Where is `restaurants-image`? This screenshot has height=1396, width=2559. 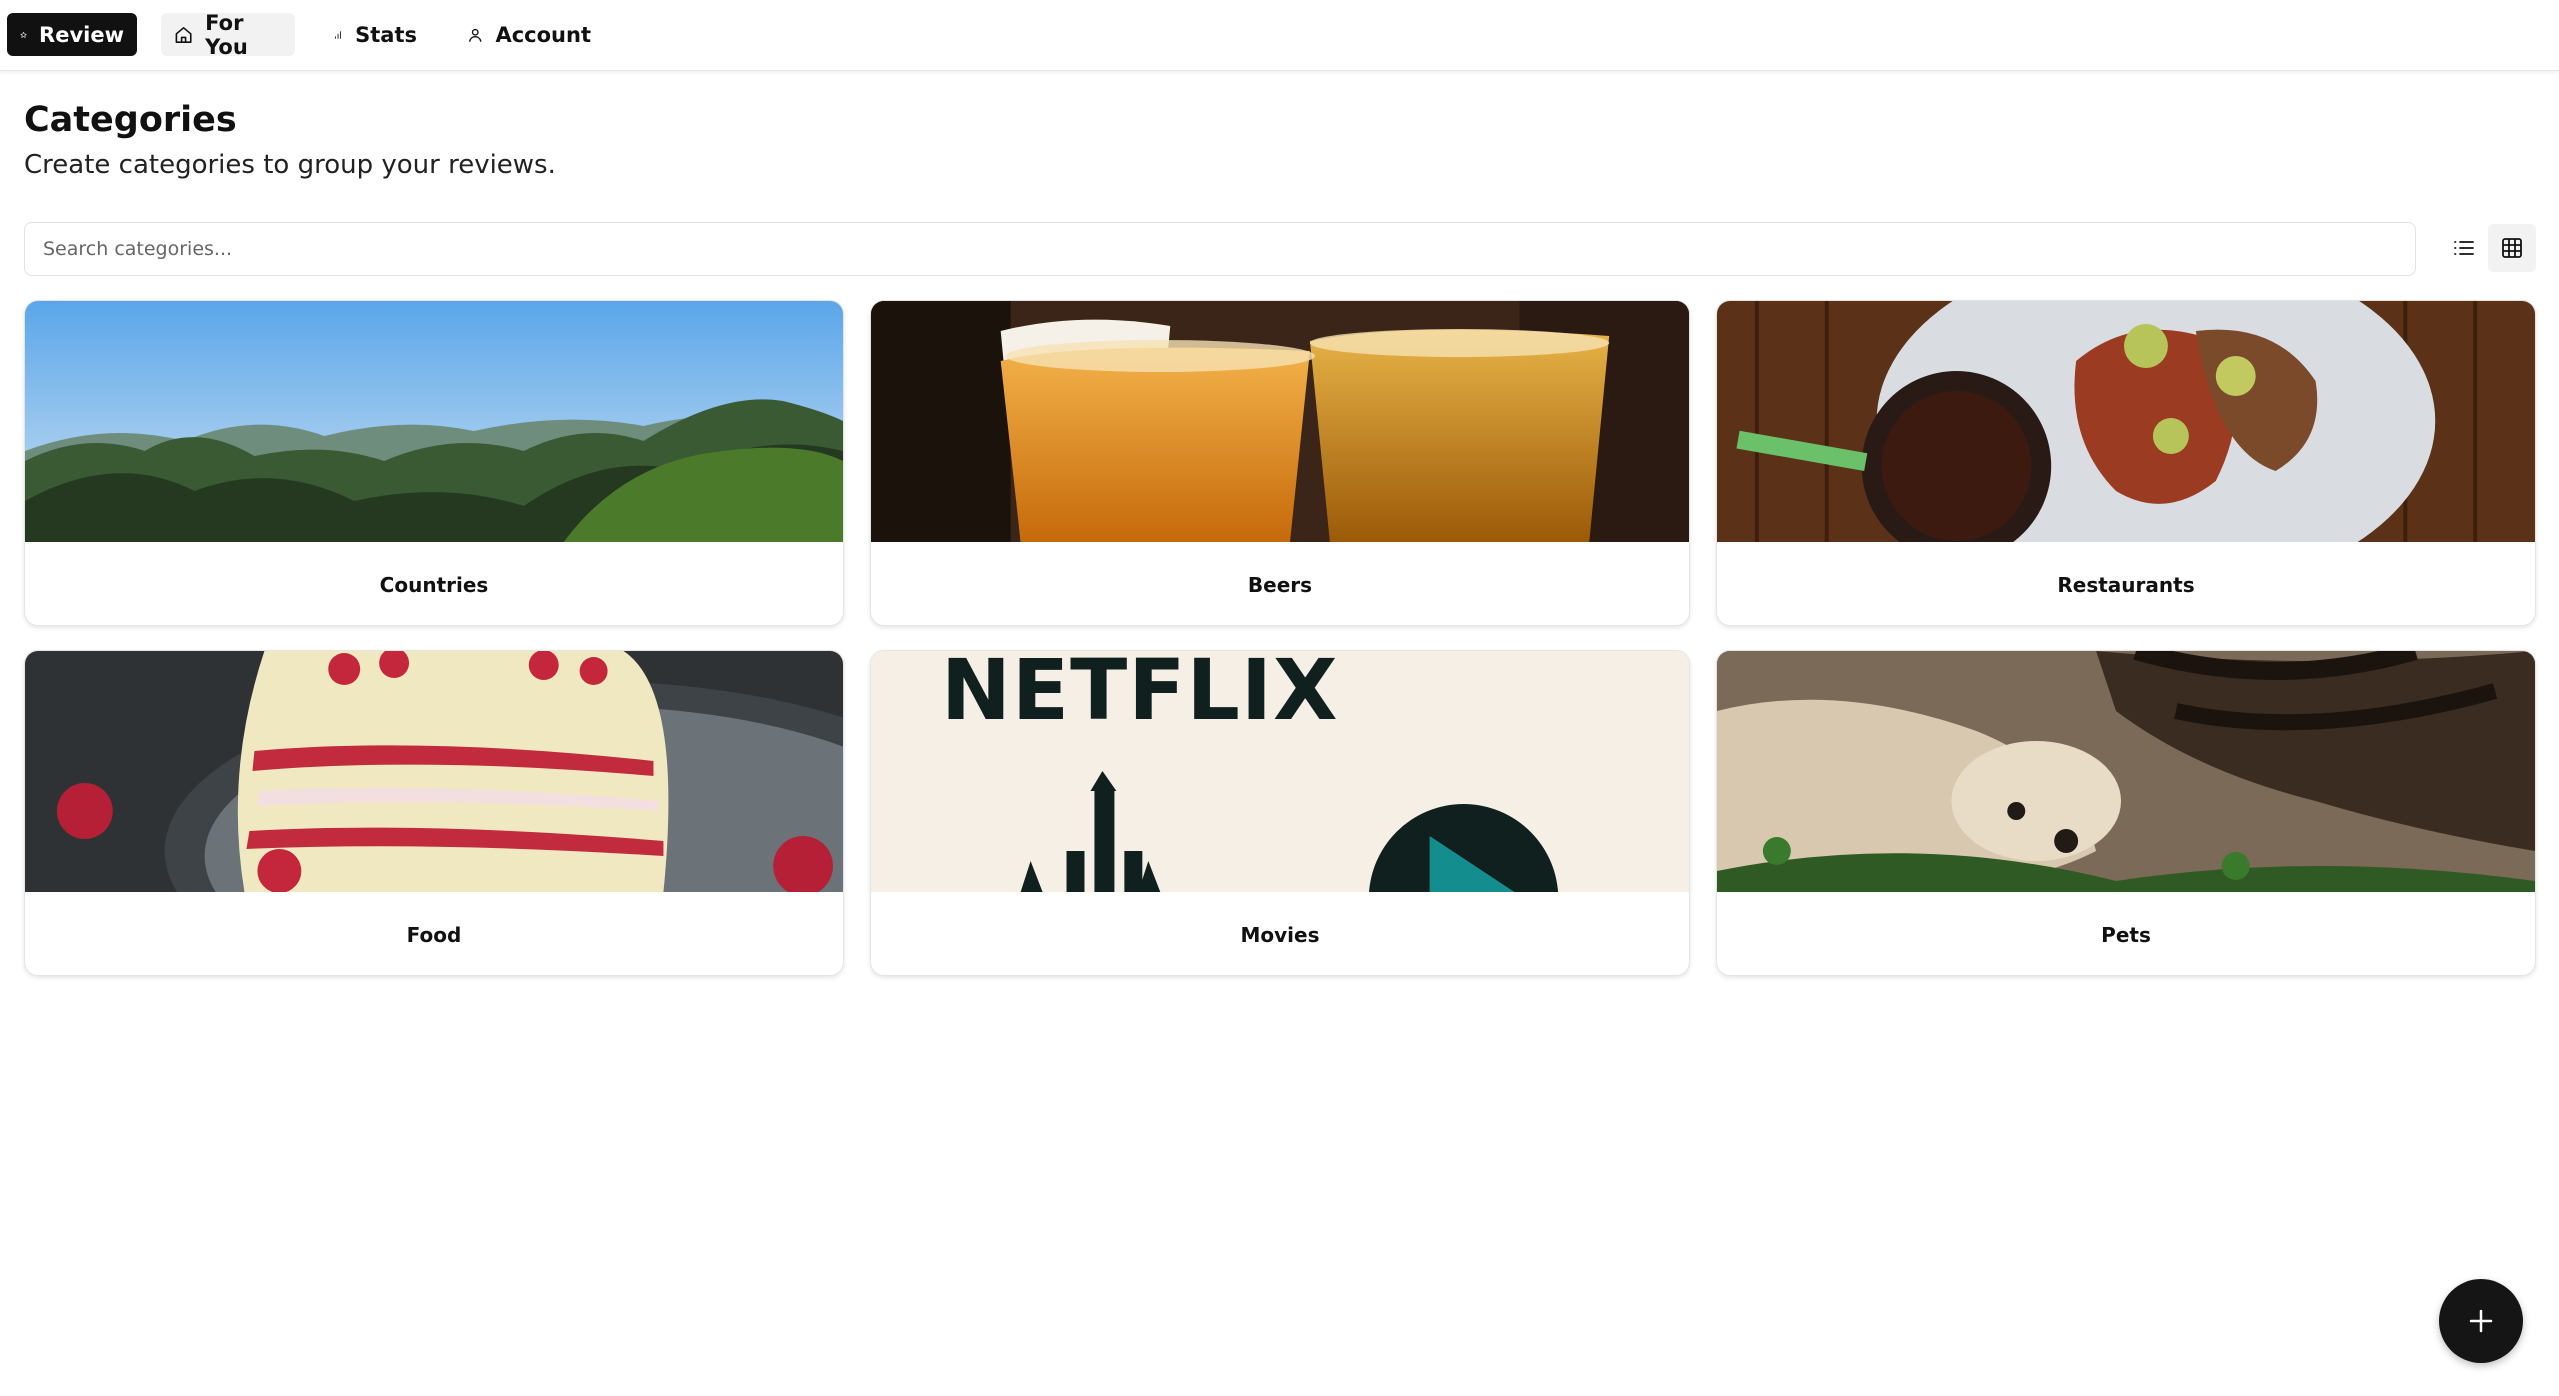 restaurants-image is located at coordinates (2126, 421).